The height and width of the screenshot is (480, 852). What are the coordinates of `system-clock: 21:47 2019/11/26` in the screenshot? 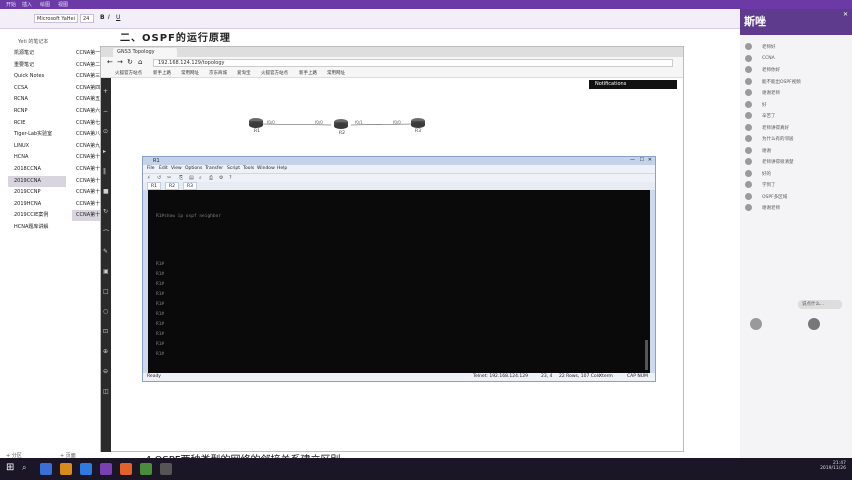 It's located at (833, 466).